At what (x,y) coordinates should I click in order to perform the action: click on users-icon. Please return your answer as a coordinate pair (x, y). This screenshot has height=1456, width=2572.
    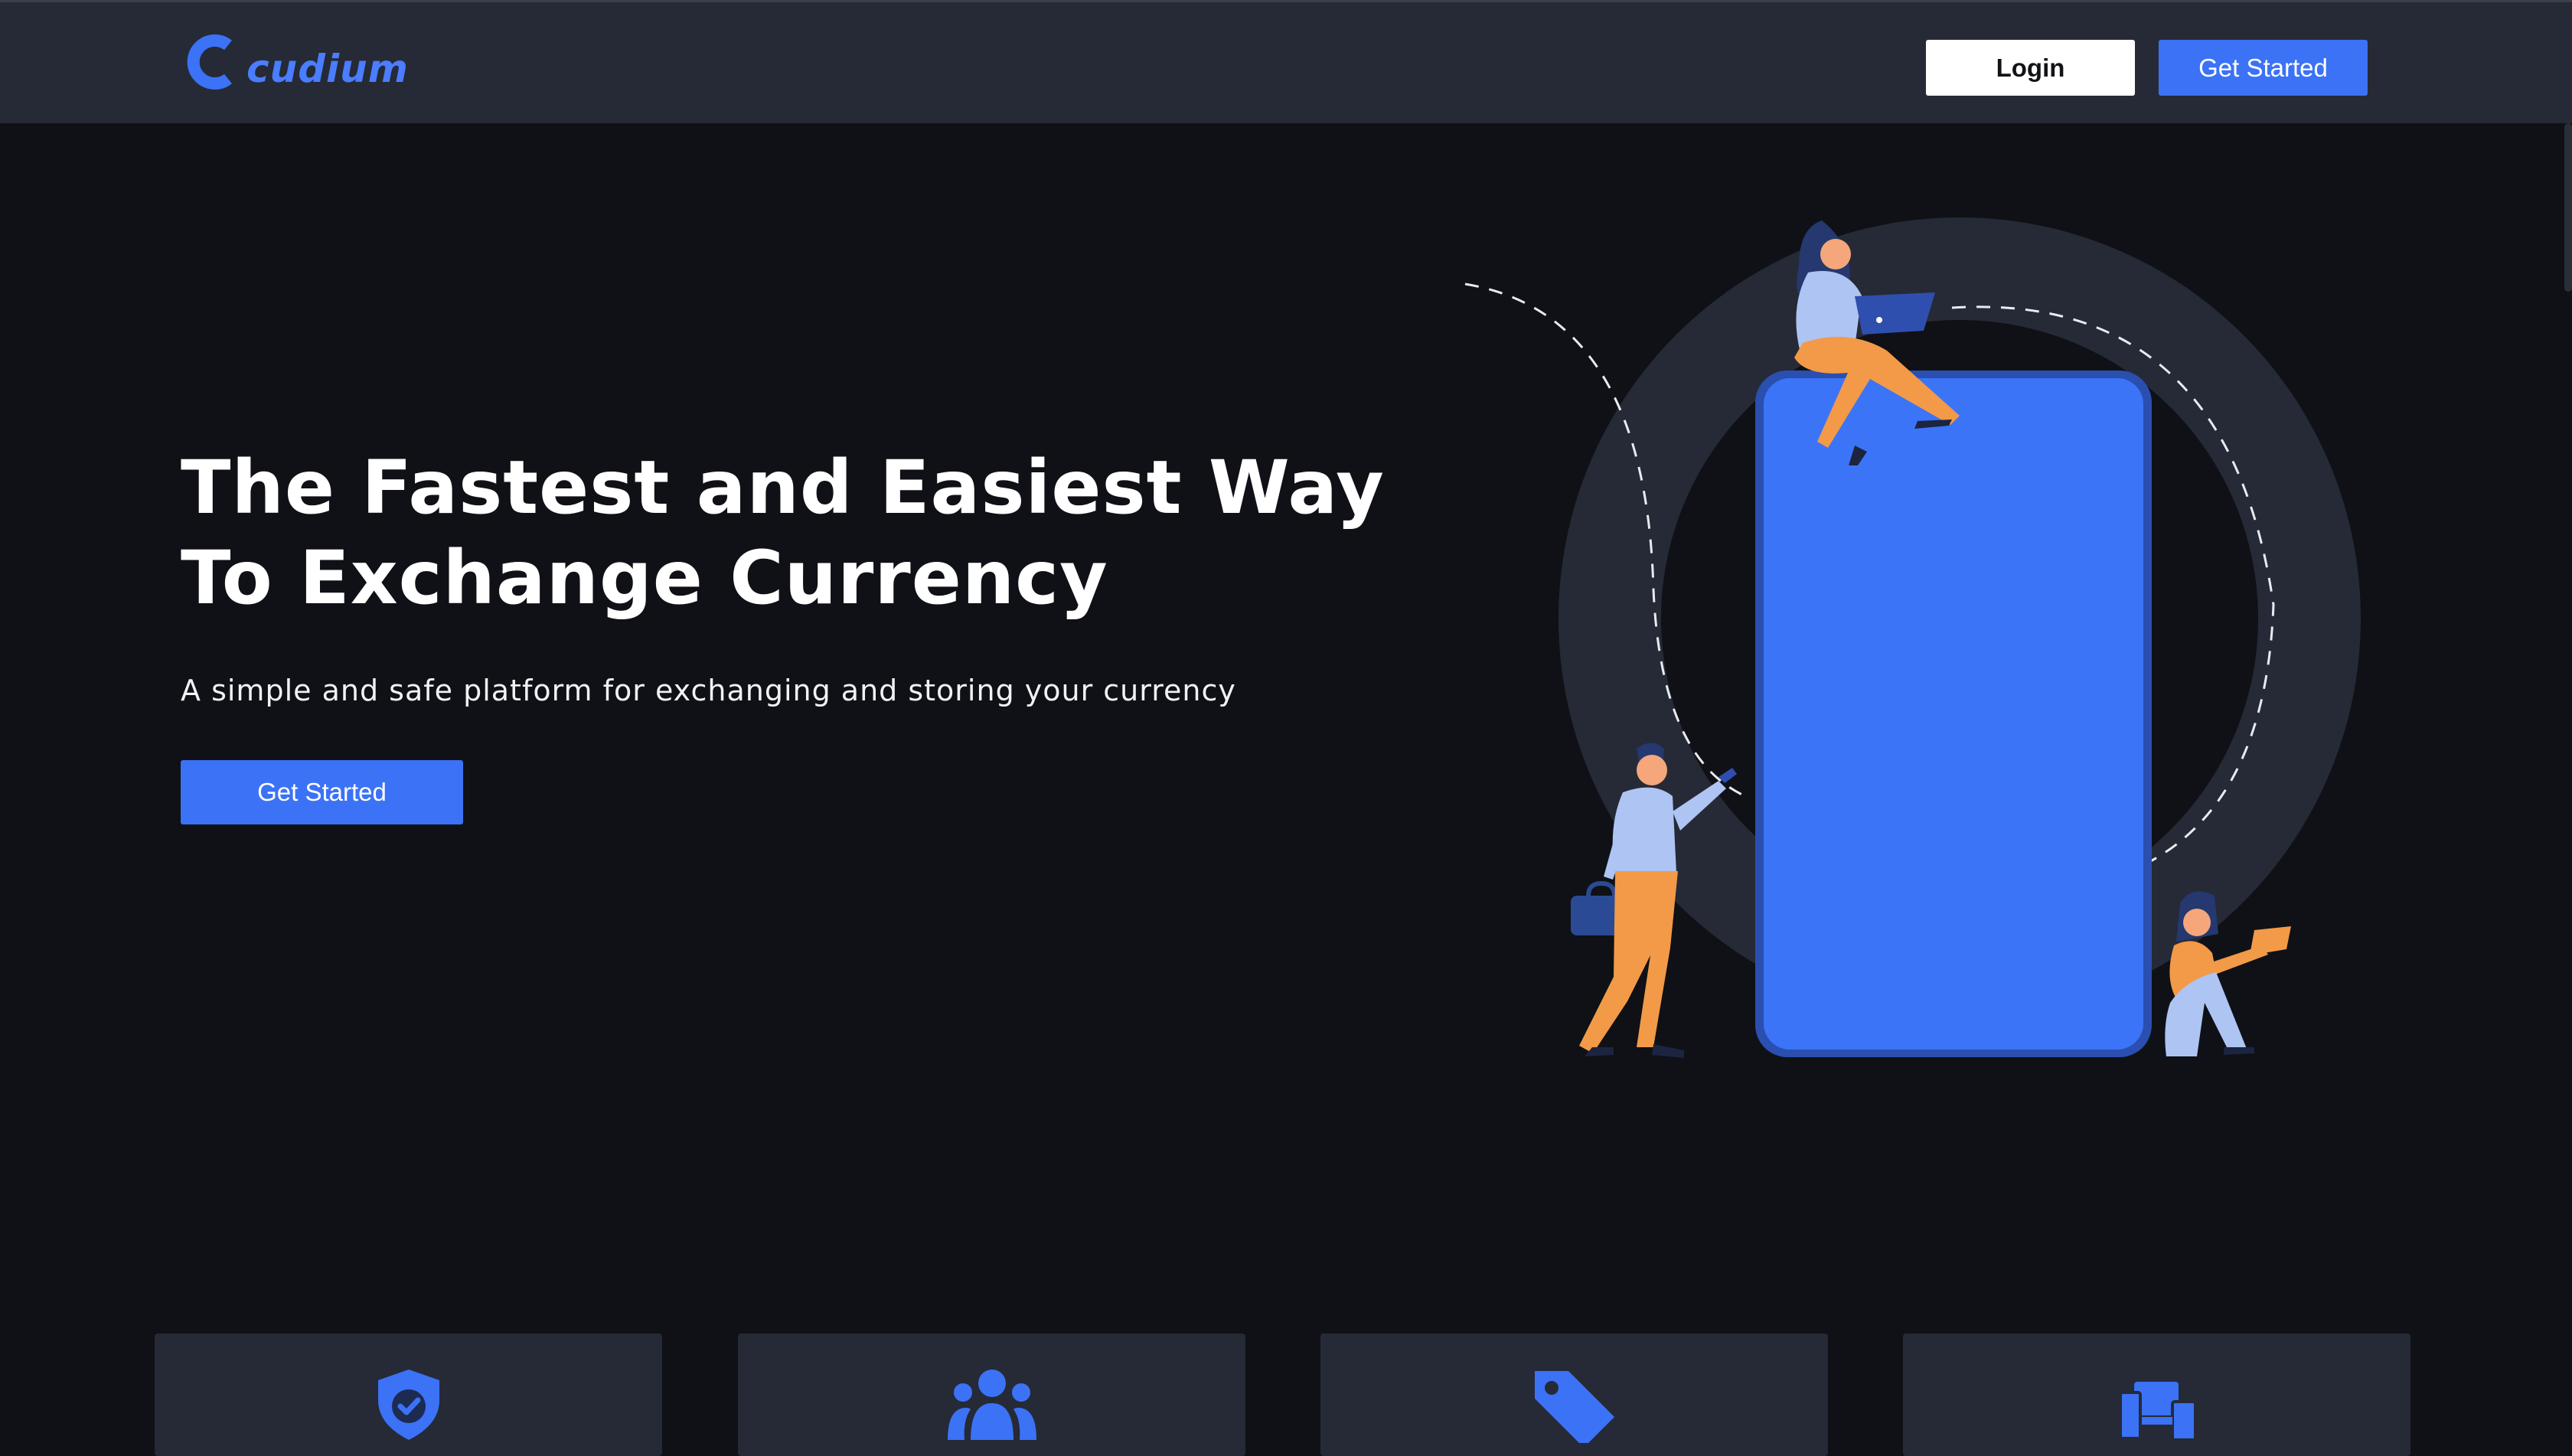
    Looking at the image, I should click on (992, 1405).